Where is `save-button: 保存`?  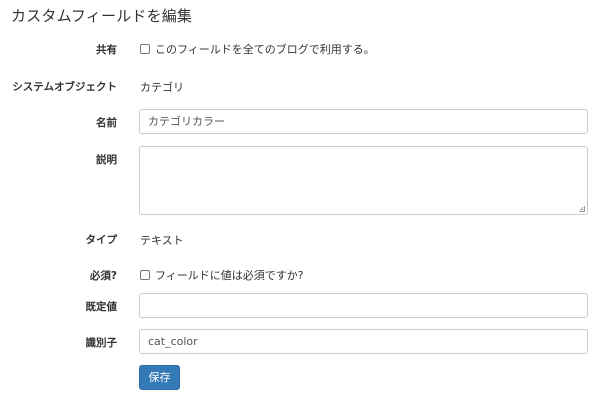 save-button: 保存 is located at coordinates (159, 377).